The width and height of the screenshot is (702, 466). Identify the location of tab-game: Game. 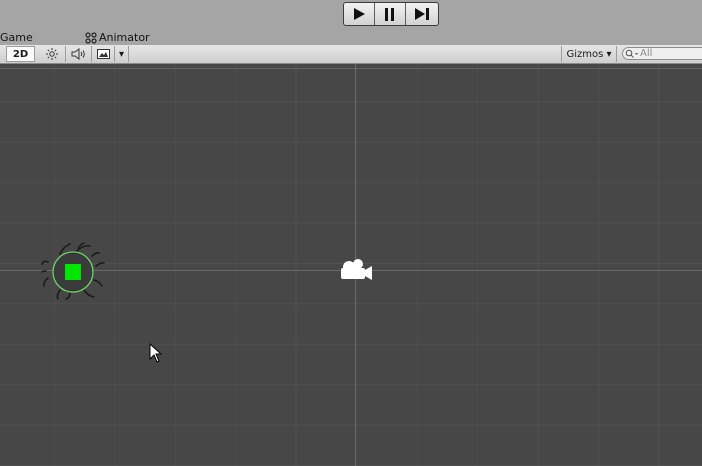
(16, 38).